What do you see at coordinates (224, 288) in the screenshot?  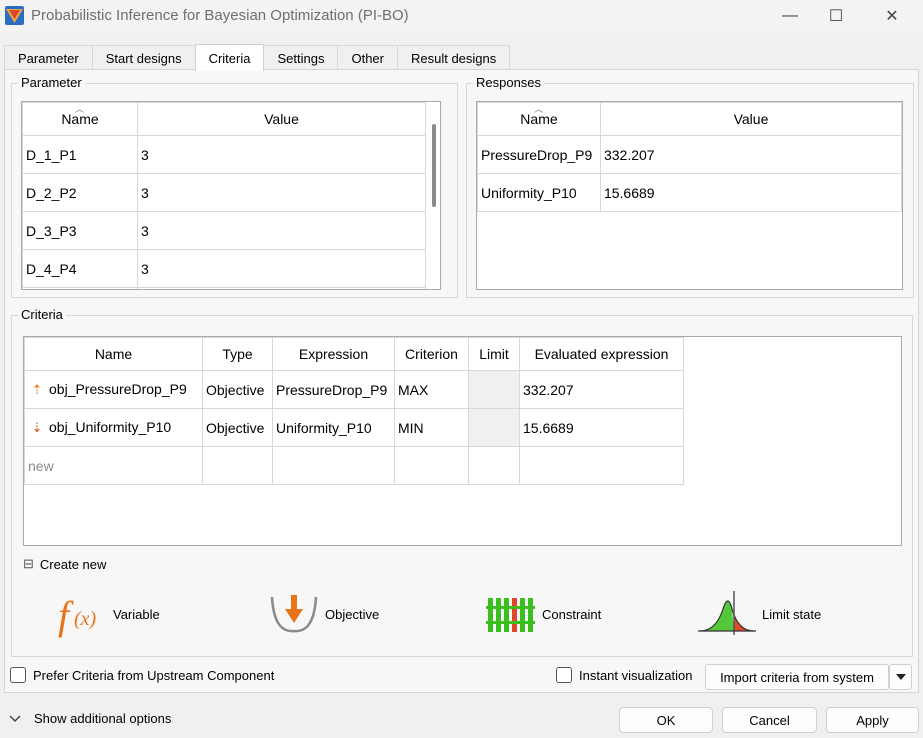 I see `table-row` at bounding box center [224, 288].